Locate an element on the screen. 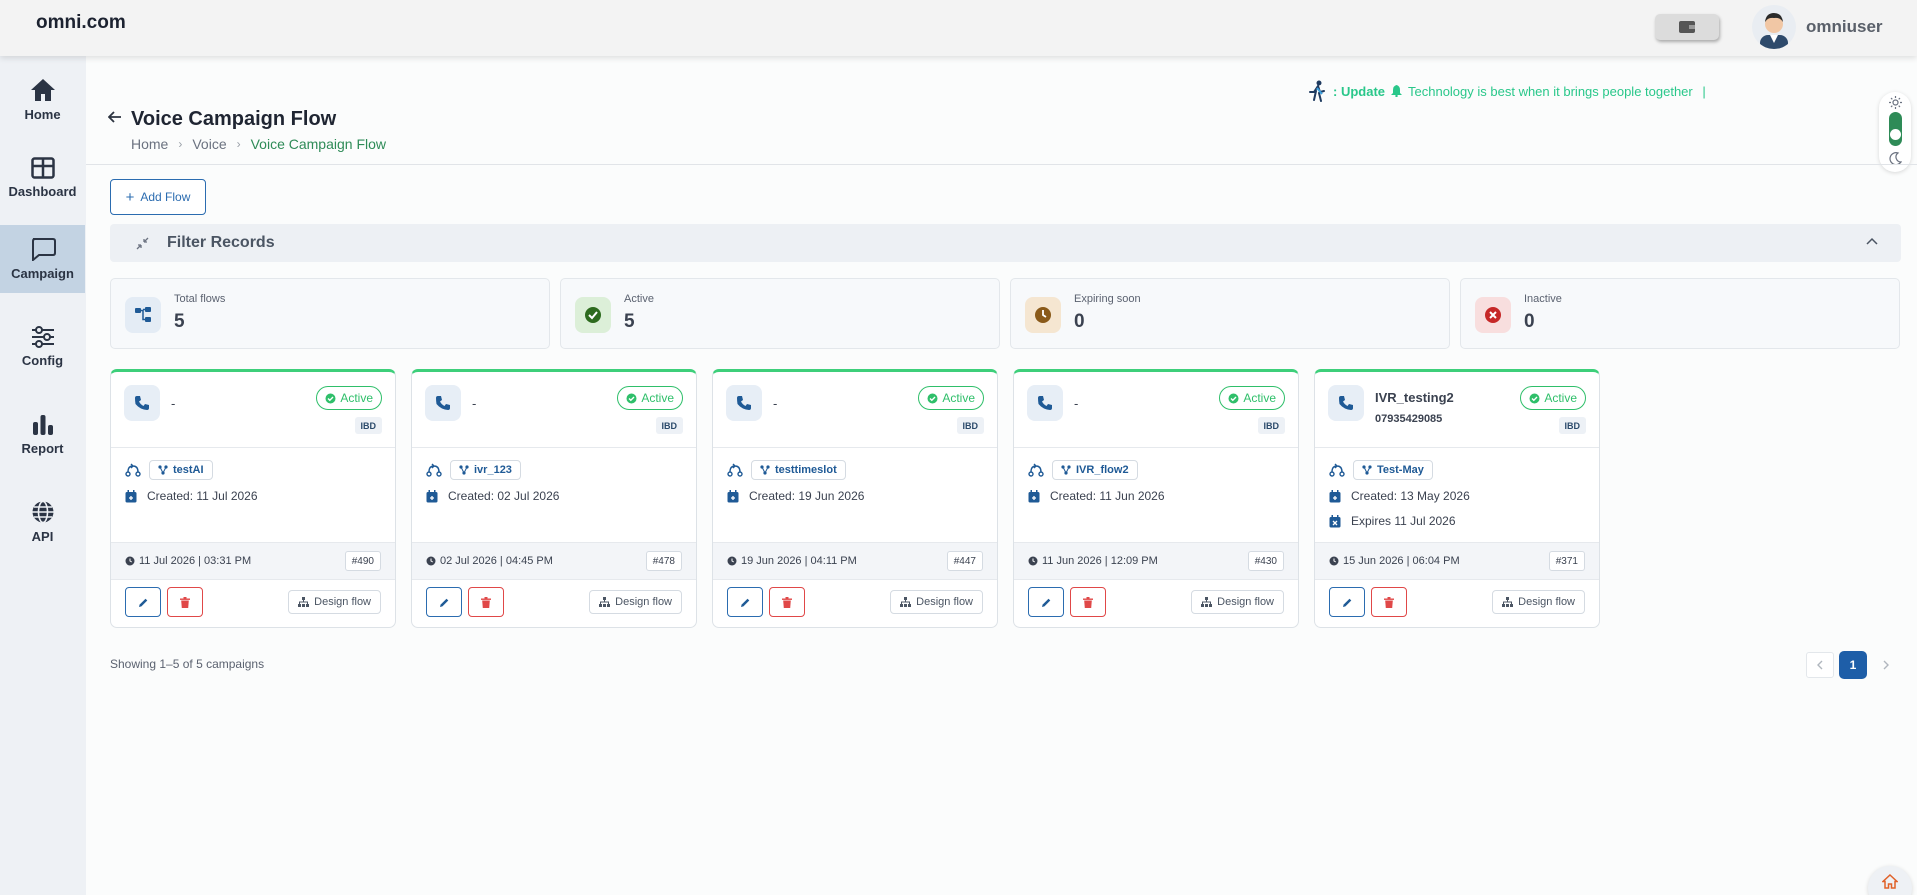 This screenshot has height=895, width=1917. sidebar-item-dashboard: Dashboard is located at coordinates (42, 178).